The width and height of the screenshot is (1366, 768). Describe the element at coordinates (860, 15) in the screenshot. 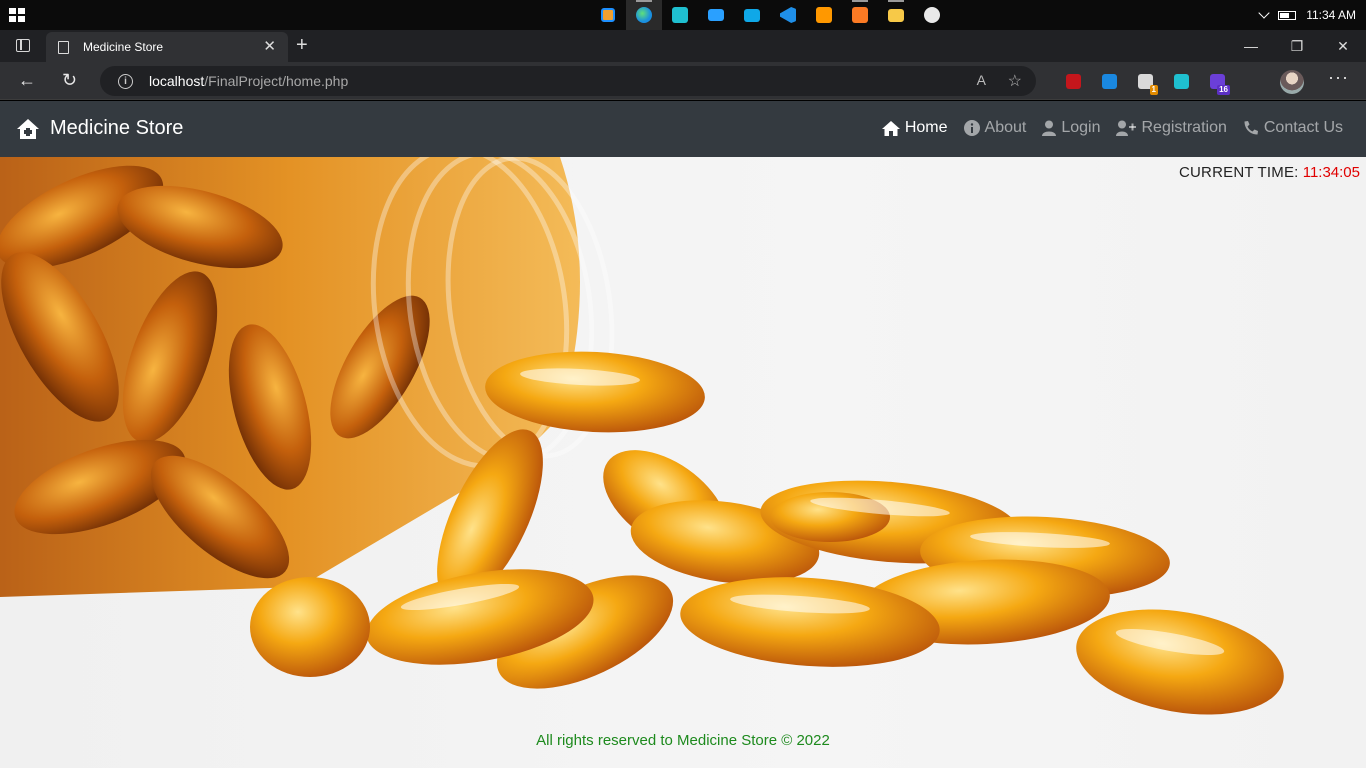

I see `xampp-icon` at that location.